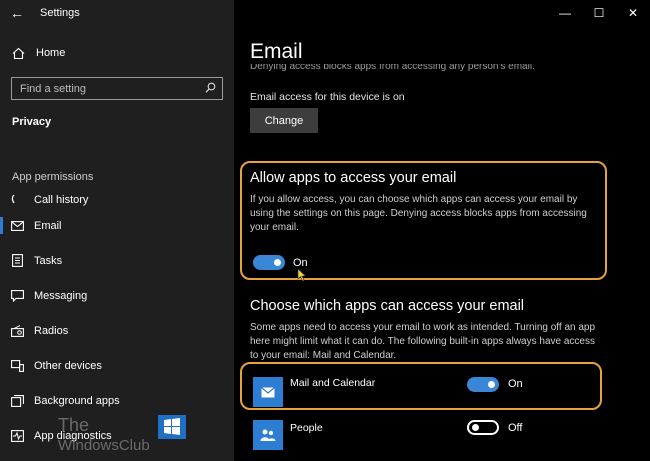  What do you see at coordinates (104, 445) in the screenshot?
I see `watermark-line2: WindowsClub` at bounding box center [104, 445].